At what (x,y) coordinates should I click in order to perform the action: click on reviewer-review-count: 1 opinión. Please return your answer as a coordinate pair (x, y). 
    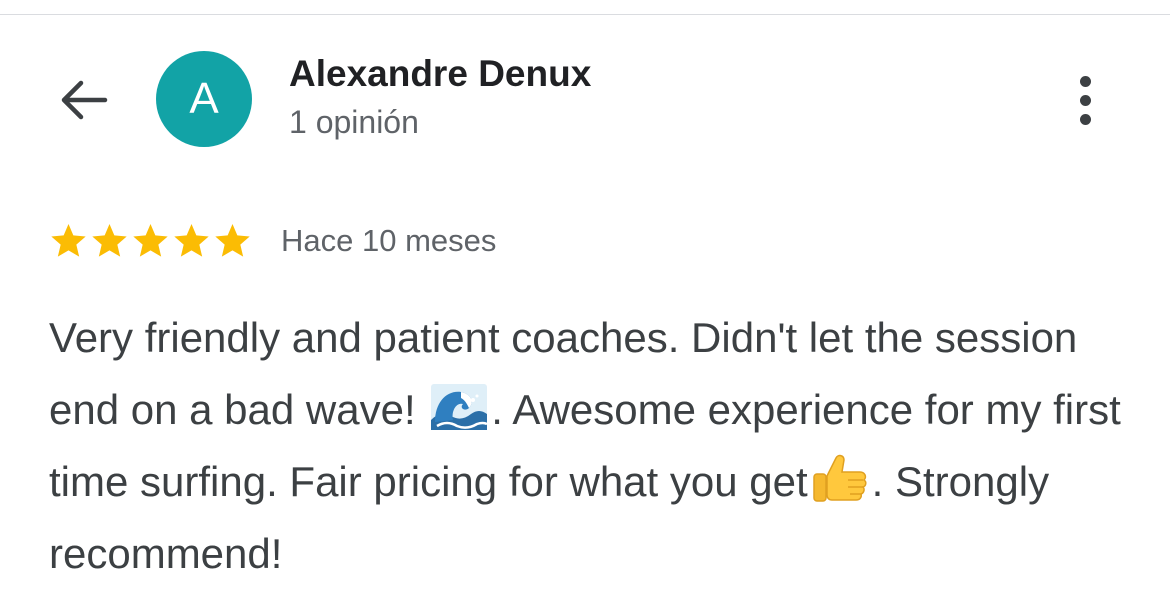
    Looking at the image, I should click on (354, 122).